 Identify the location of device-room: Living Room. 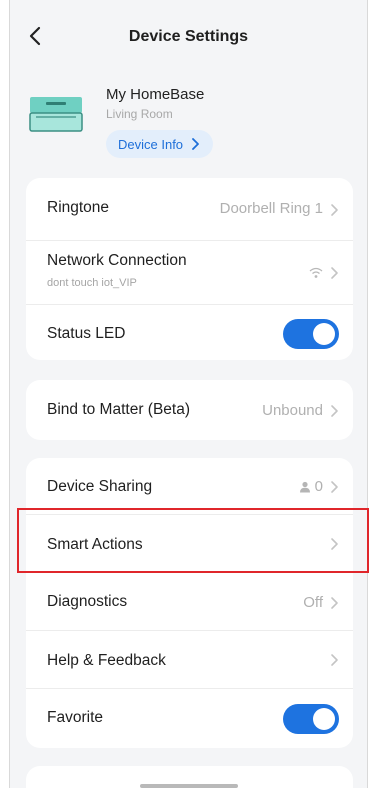
(139, 114).